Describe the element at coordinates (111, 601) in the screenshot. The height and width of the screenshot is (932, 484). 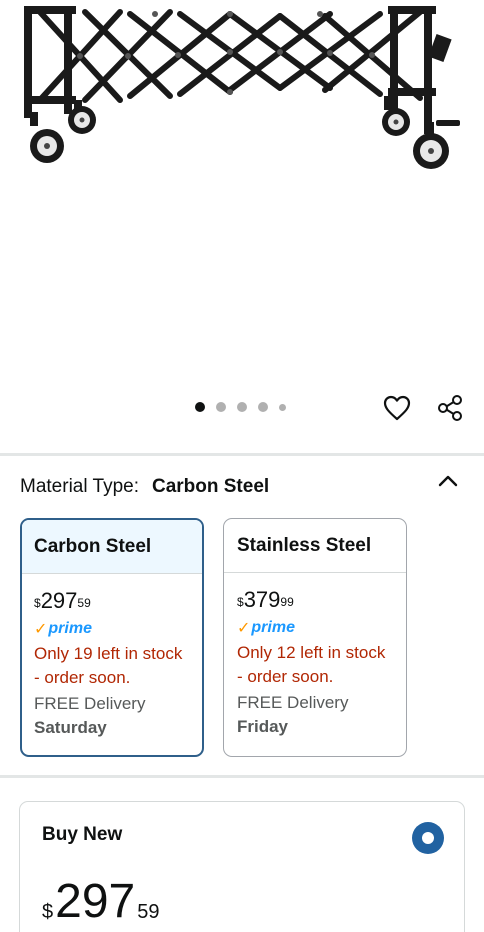
I see `variant-price: $29759` at that location.